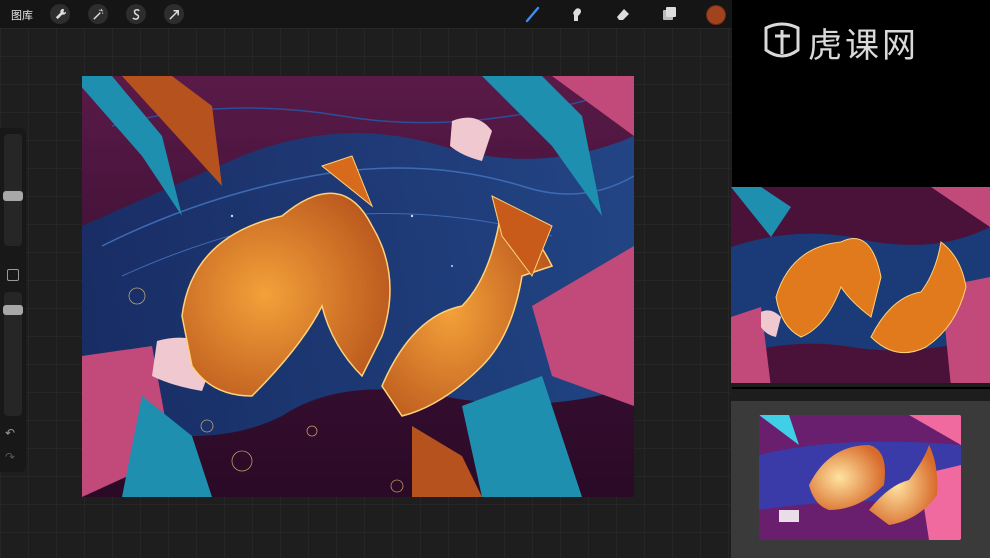 This screenshot has height=558, width=990. I want to click on opacity-handle, so click(13, 310).